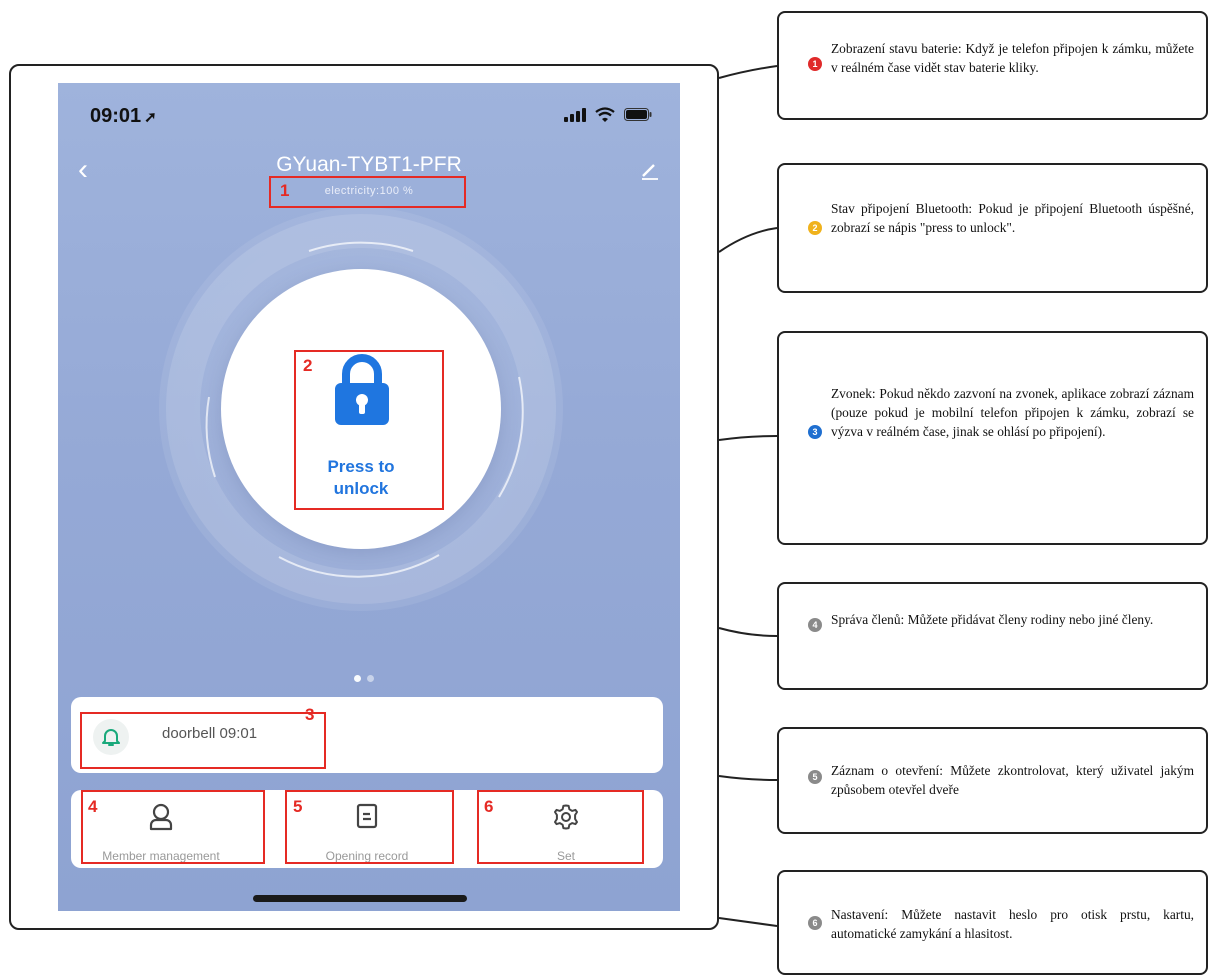  I want to click on highlight-number-1: 1, so click(285, 190).